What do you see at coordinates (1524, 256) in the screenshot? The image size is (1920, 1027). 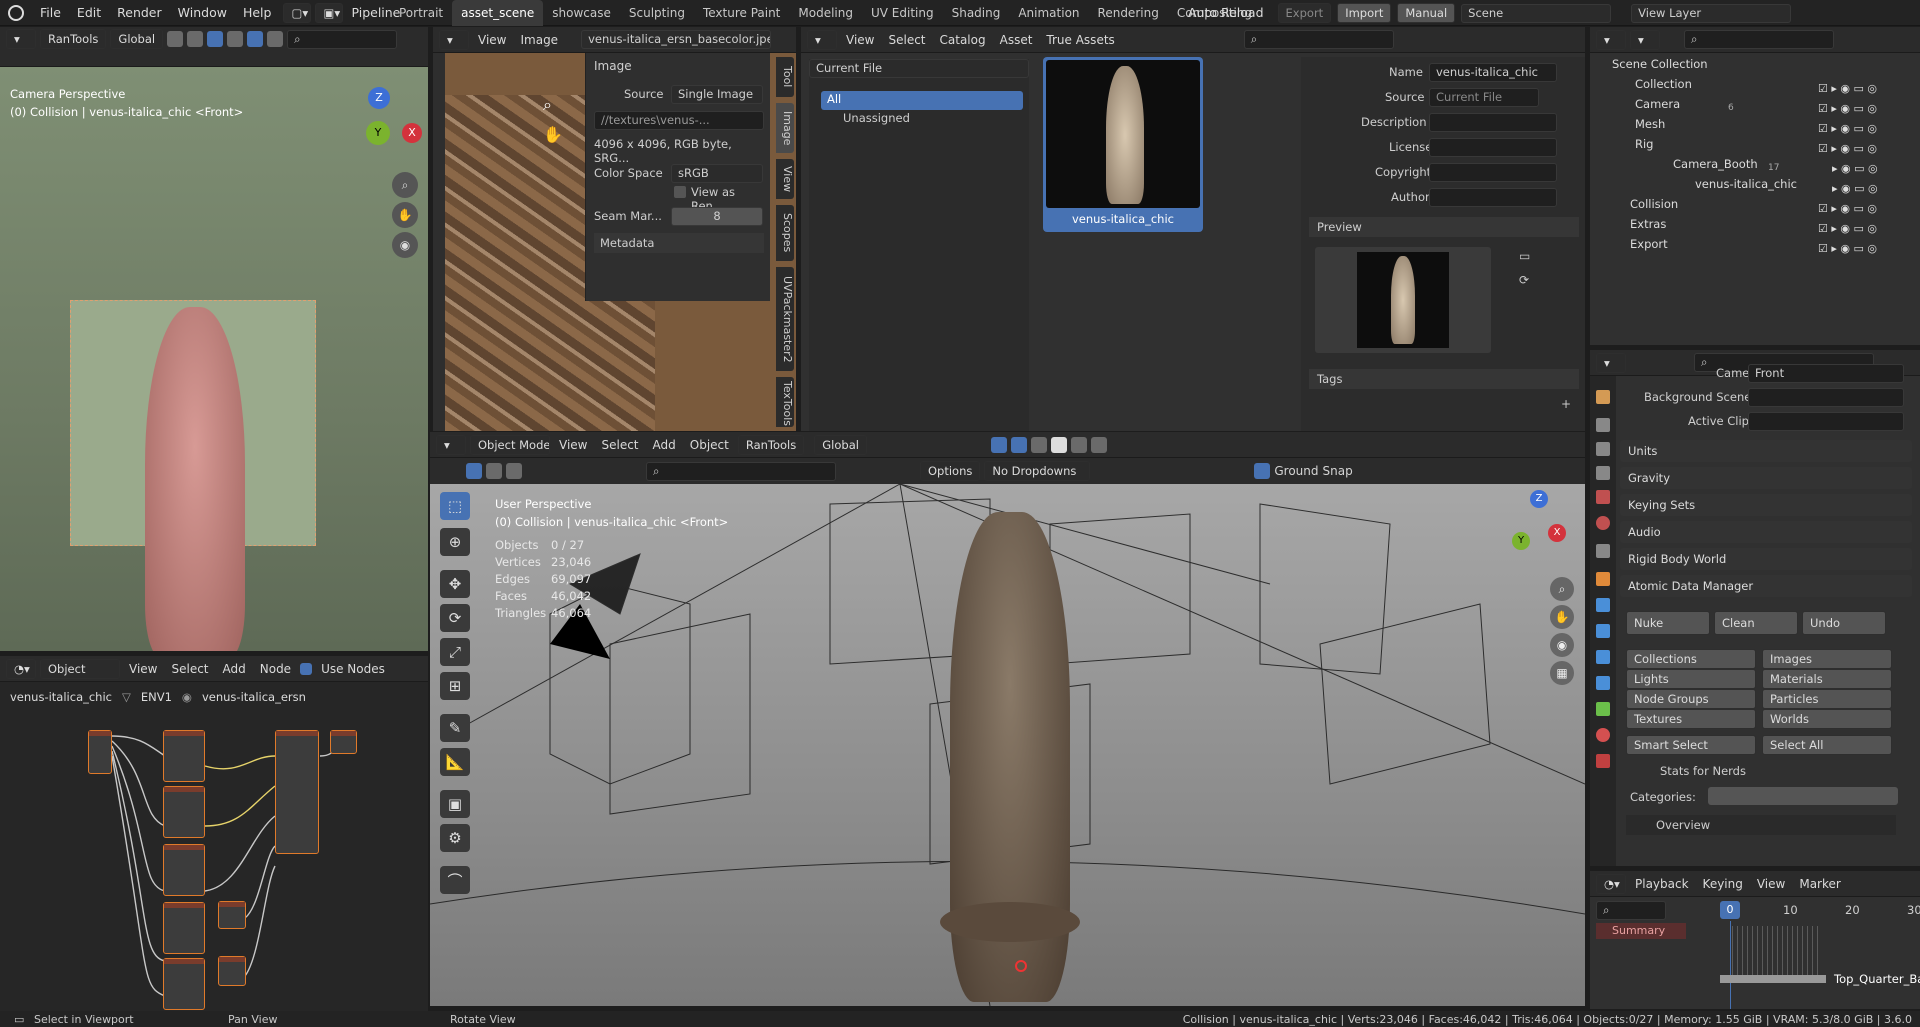 I see `folder-icon: ▭` at bounding box center [1524, 256].